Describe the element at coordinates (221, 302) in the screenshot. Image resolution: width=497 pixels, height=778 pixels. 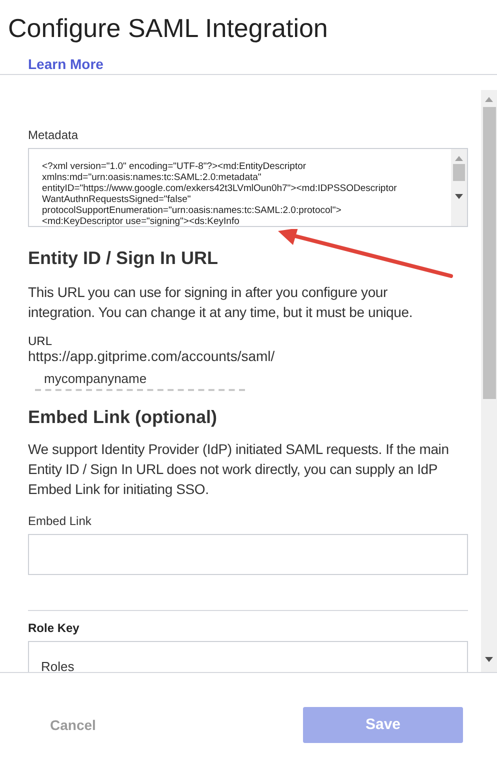
I see `section-description: This URL you can use for signing in after you configure your integration. You can change it at any time, but it must be unique.` at that location.